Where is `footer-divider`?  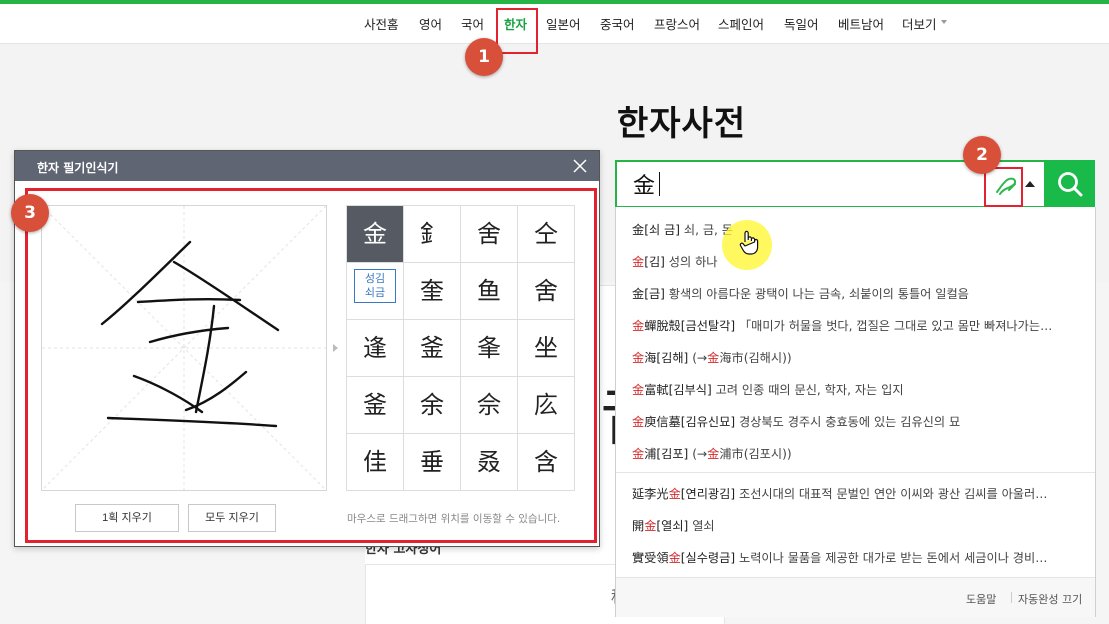
footer-divider is located at coordinates (1011, 597).